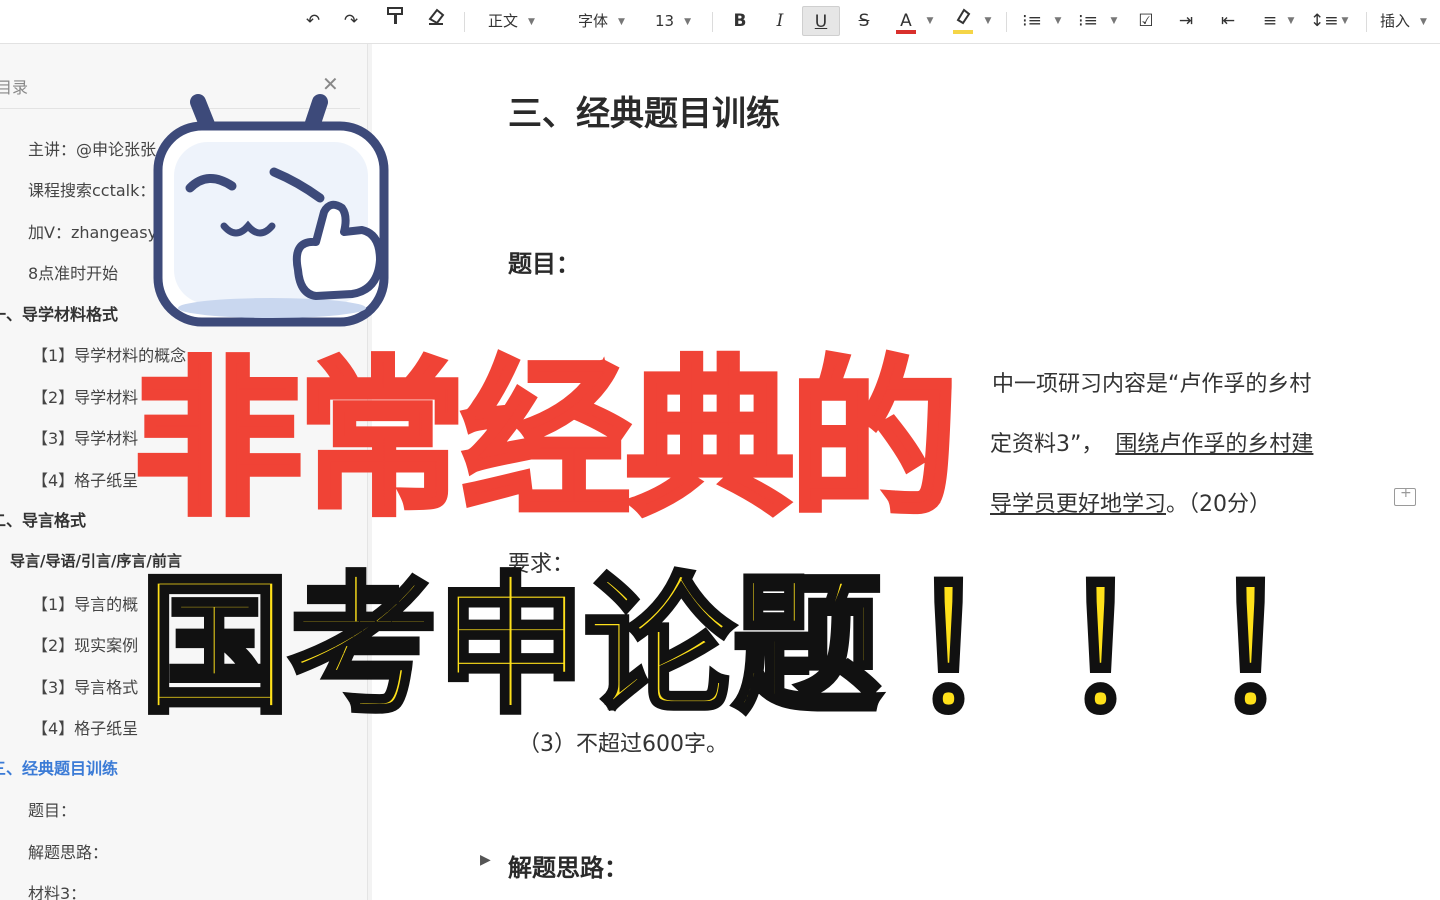 Image resolution: width=1440 pixels, height=900 pixels. Describe the element at coordinates (1228, 21) in the screenshot. I see `indent-decrease-icon: ⇤` at that location.